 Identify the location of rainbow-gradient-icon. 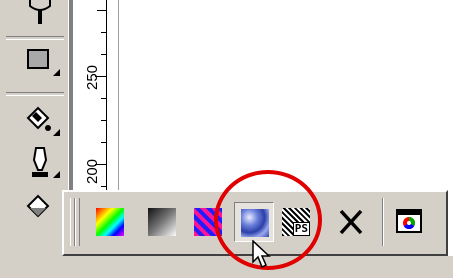
(110, 222).